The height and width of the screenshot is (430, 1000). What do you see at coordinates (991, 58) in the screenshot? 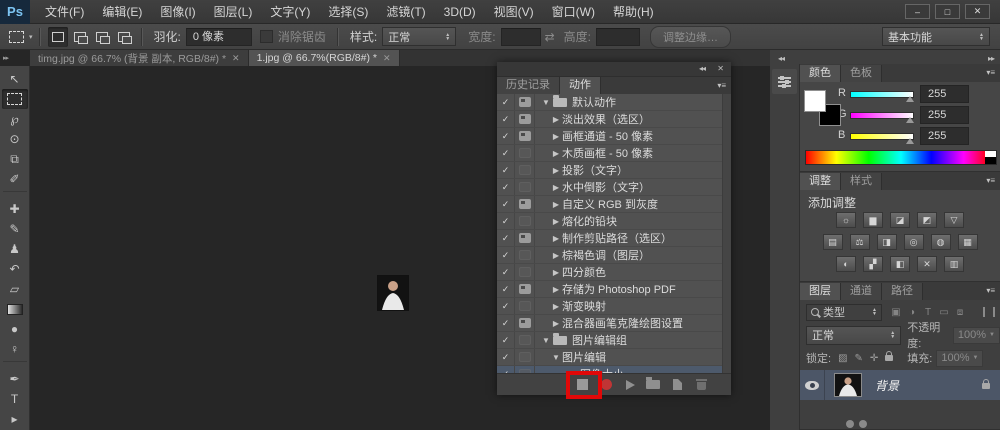
I see `expand-dock-icon: ▸▸` at bounding box center [991, 58].